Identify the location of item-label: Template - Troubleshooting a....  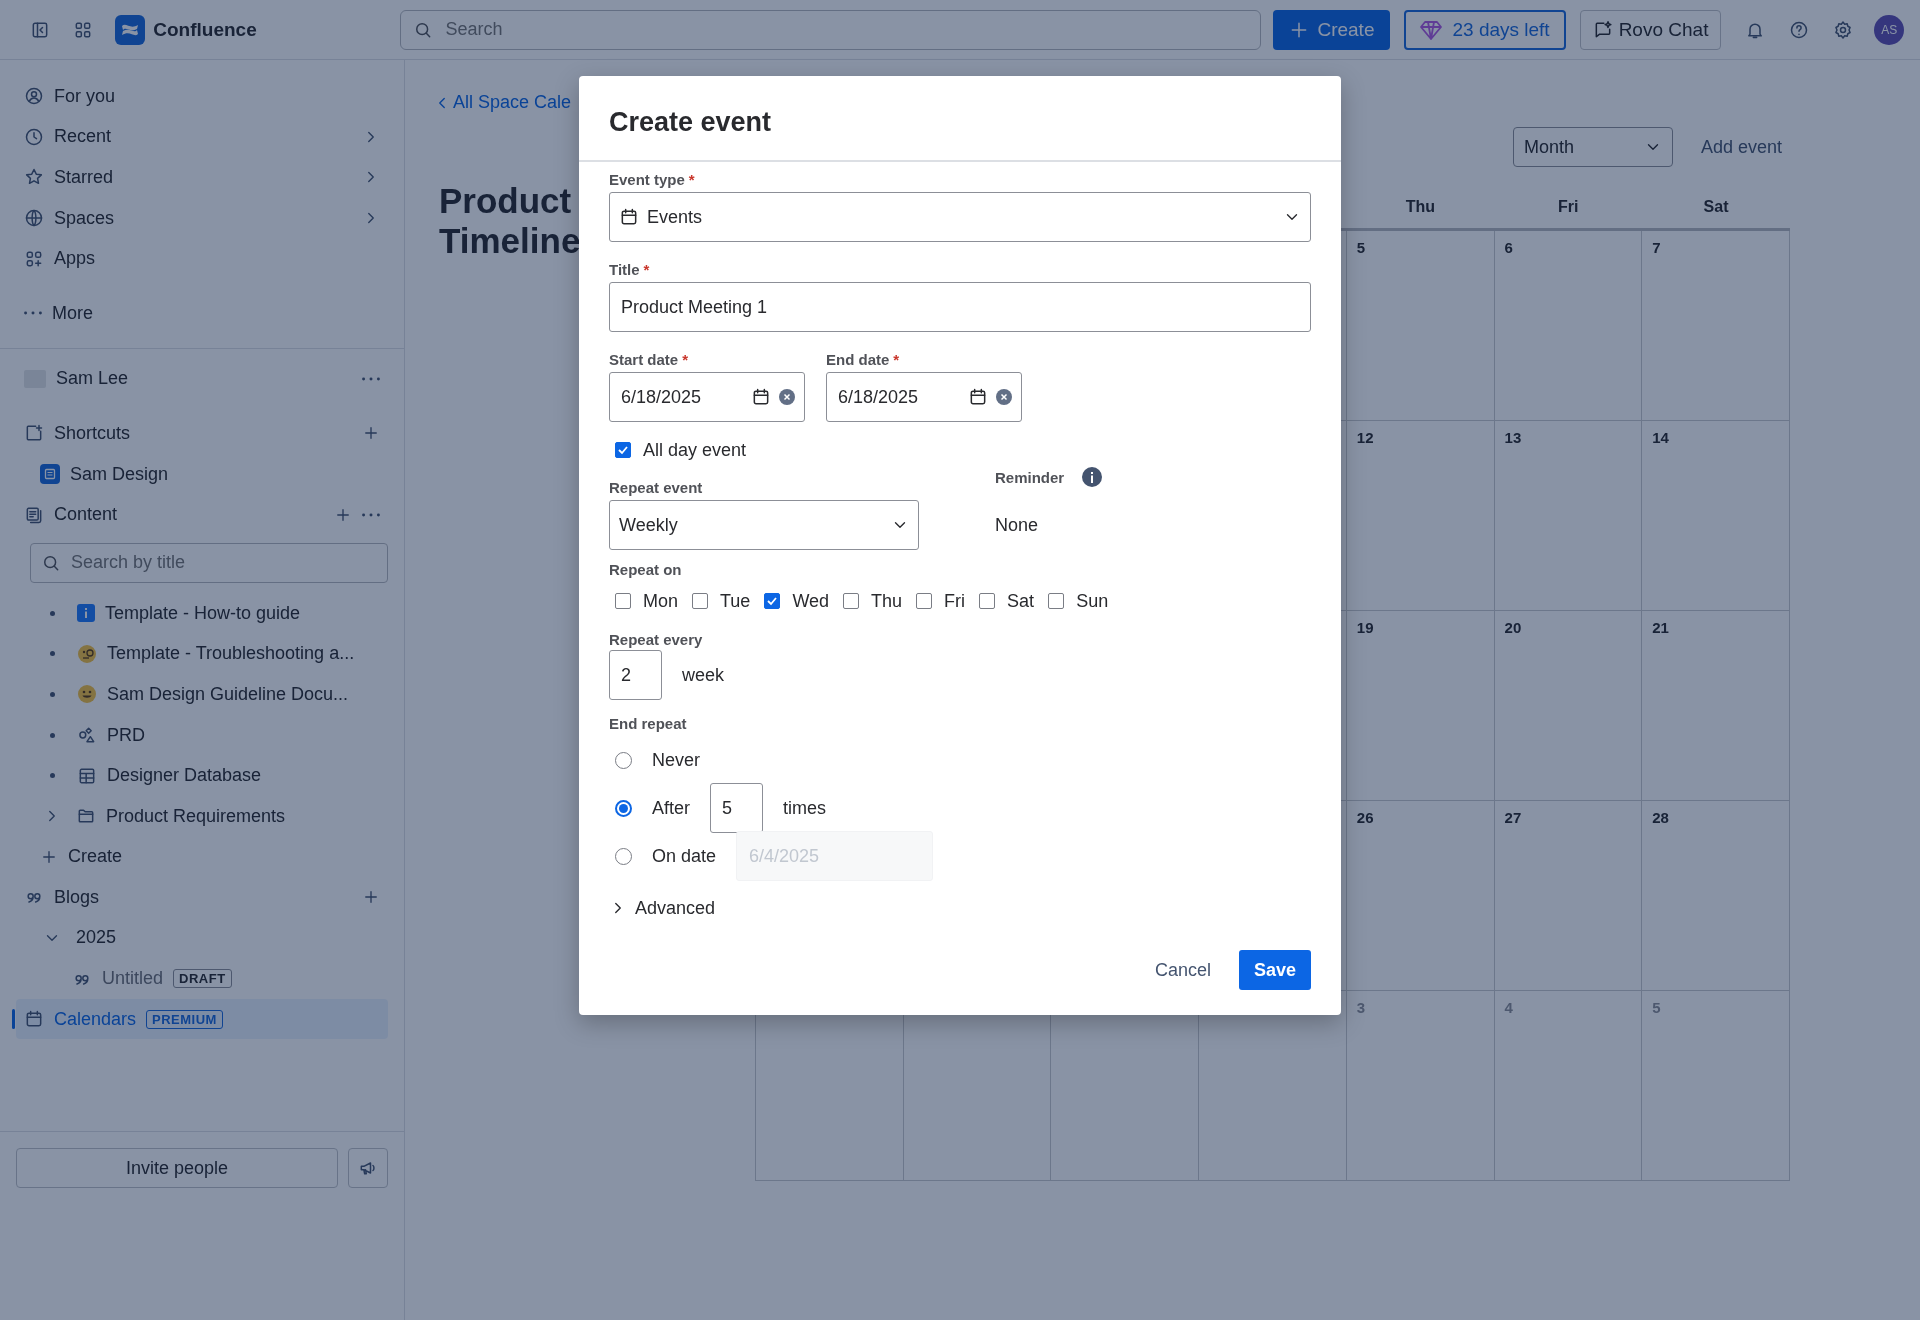
(231, 654).